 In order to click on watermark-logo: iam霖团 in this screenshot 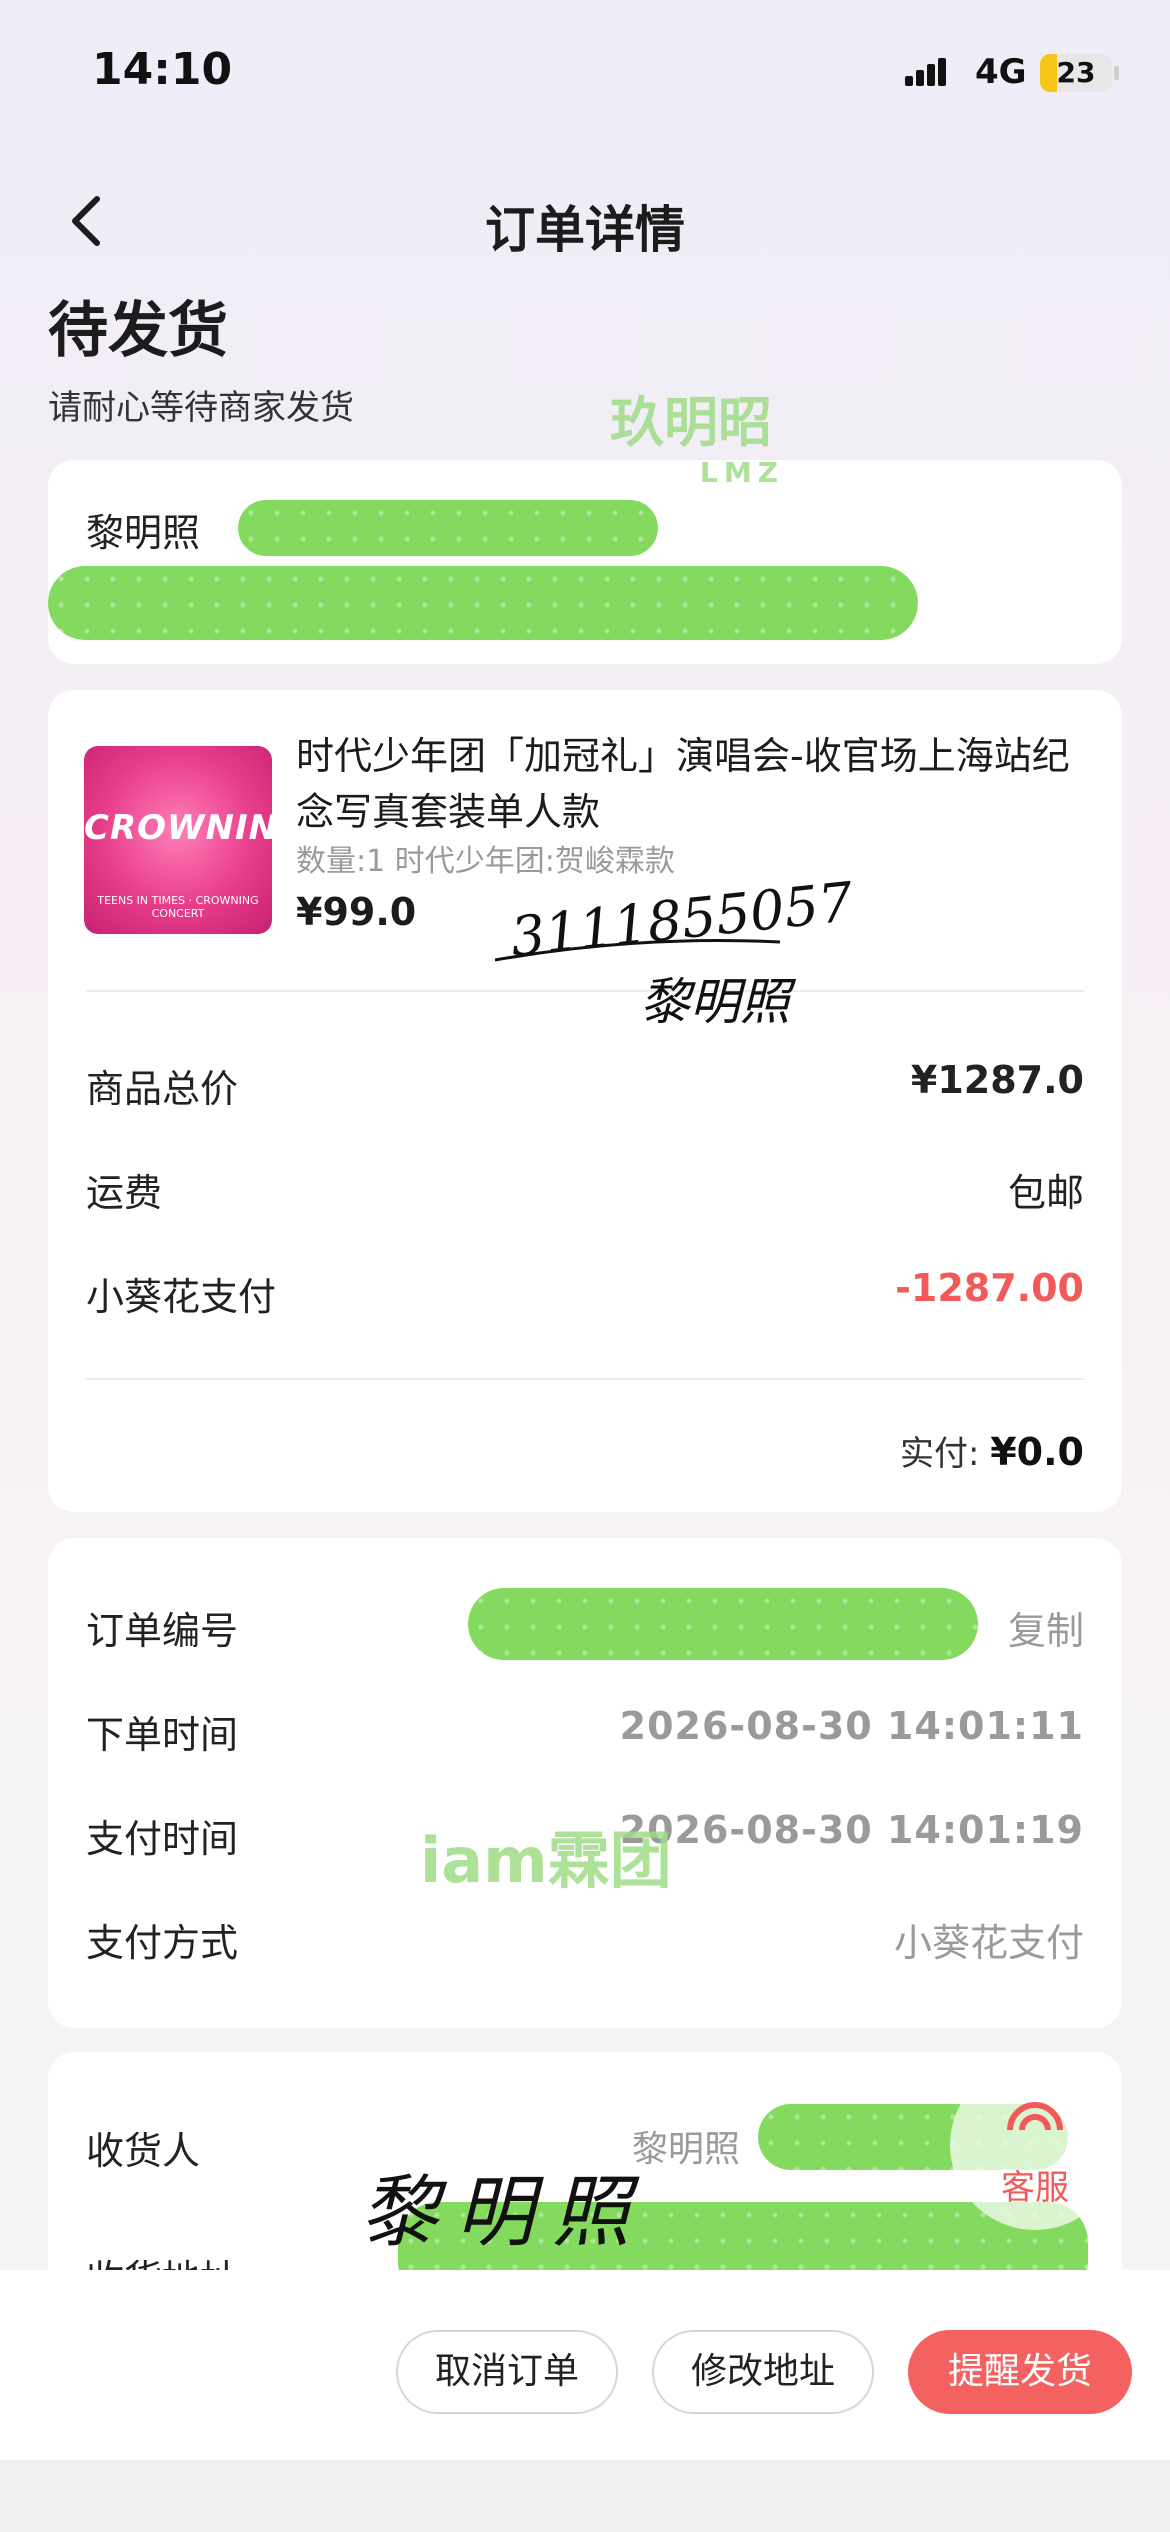, I will do `click(546, 1855)`.